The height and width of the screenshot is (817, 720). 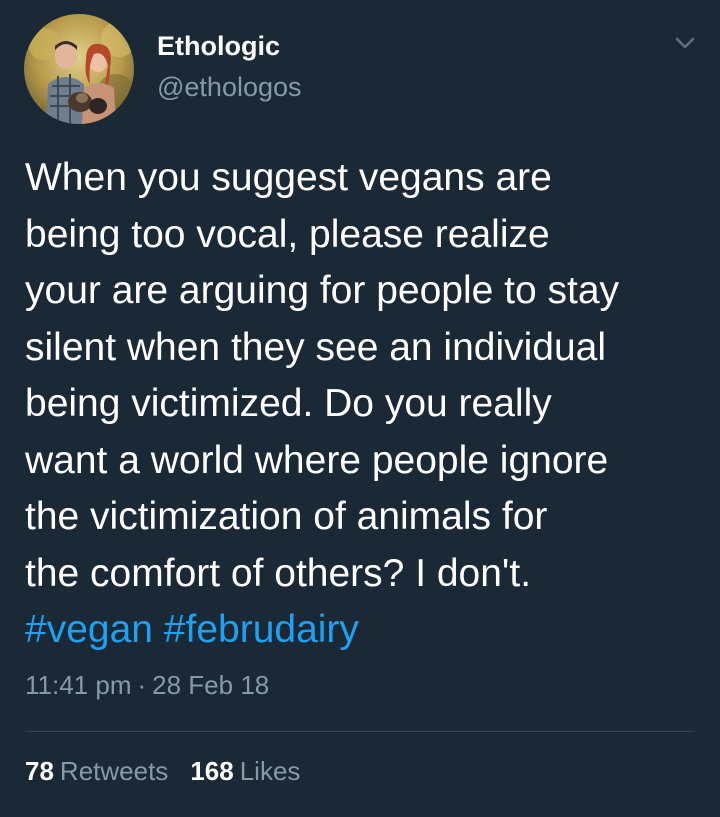 I want to click on retweets-label: Retweets, so click(x=114, y=771).